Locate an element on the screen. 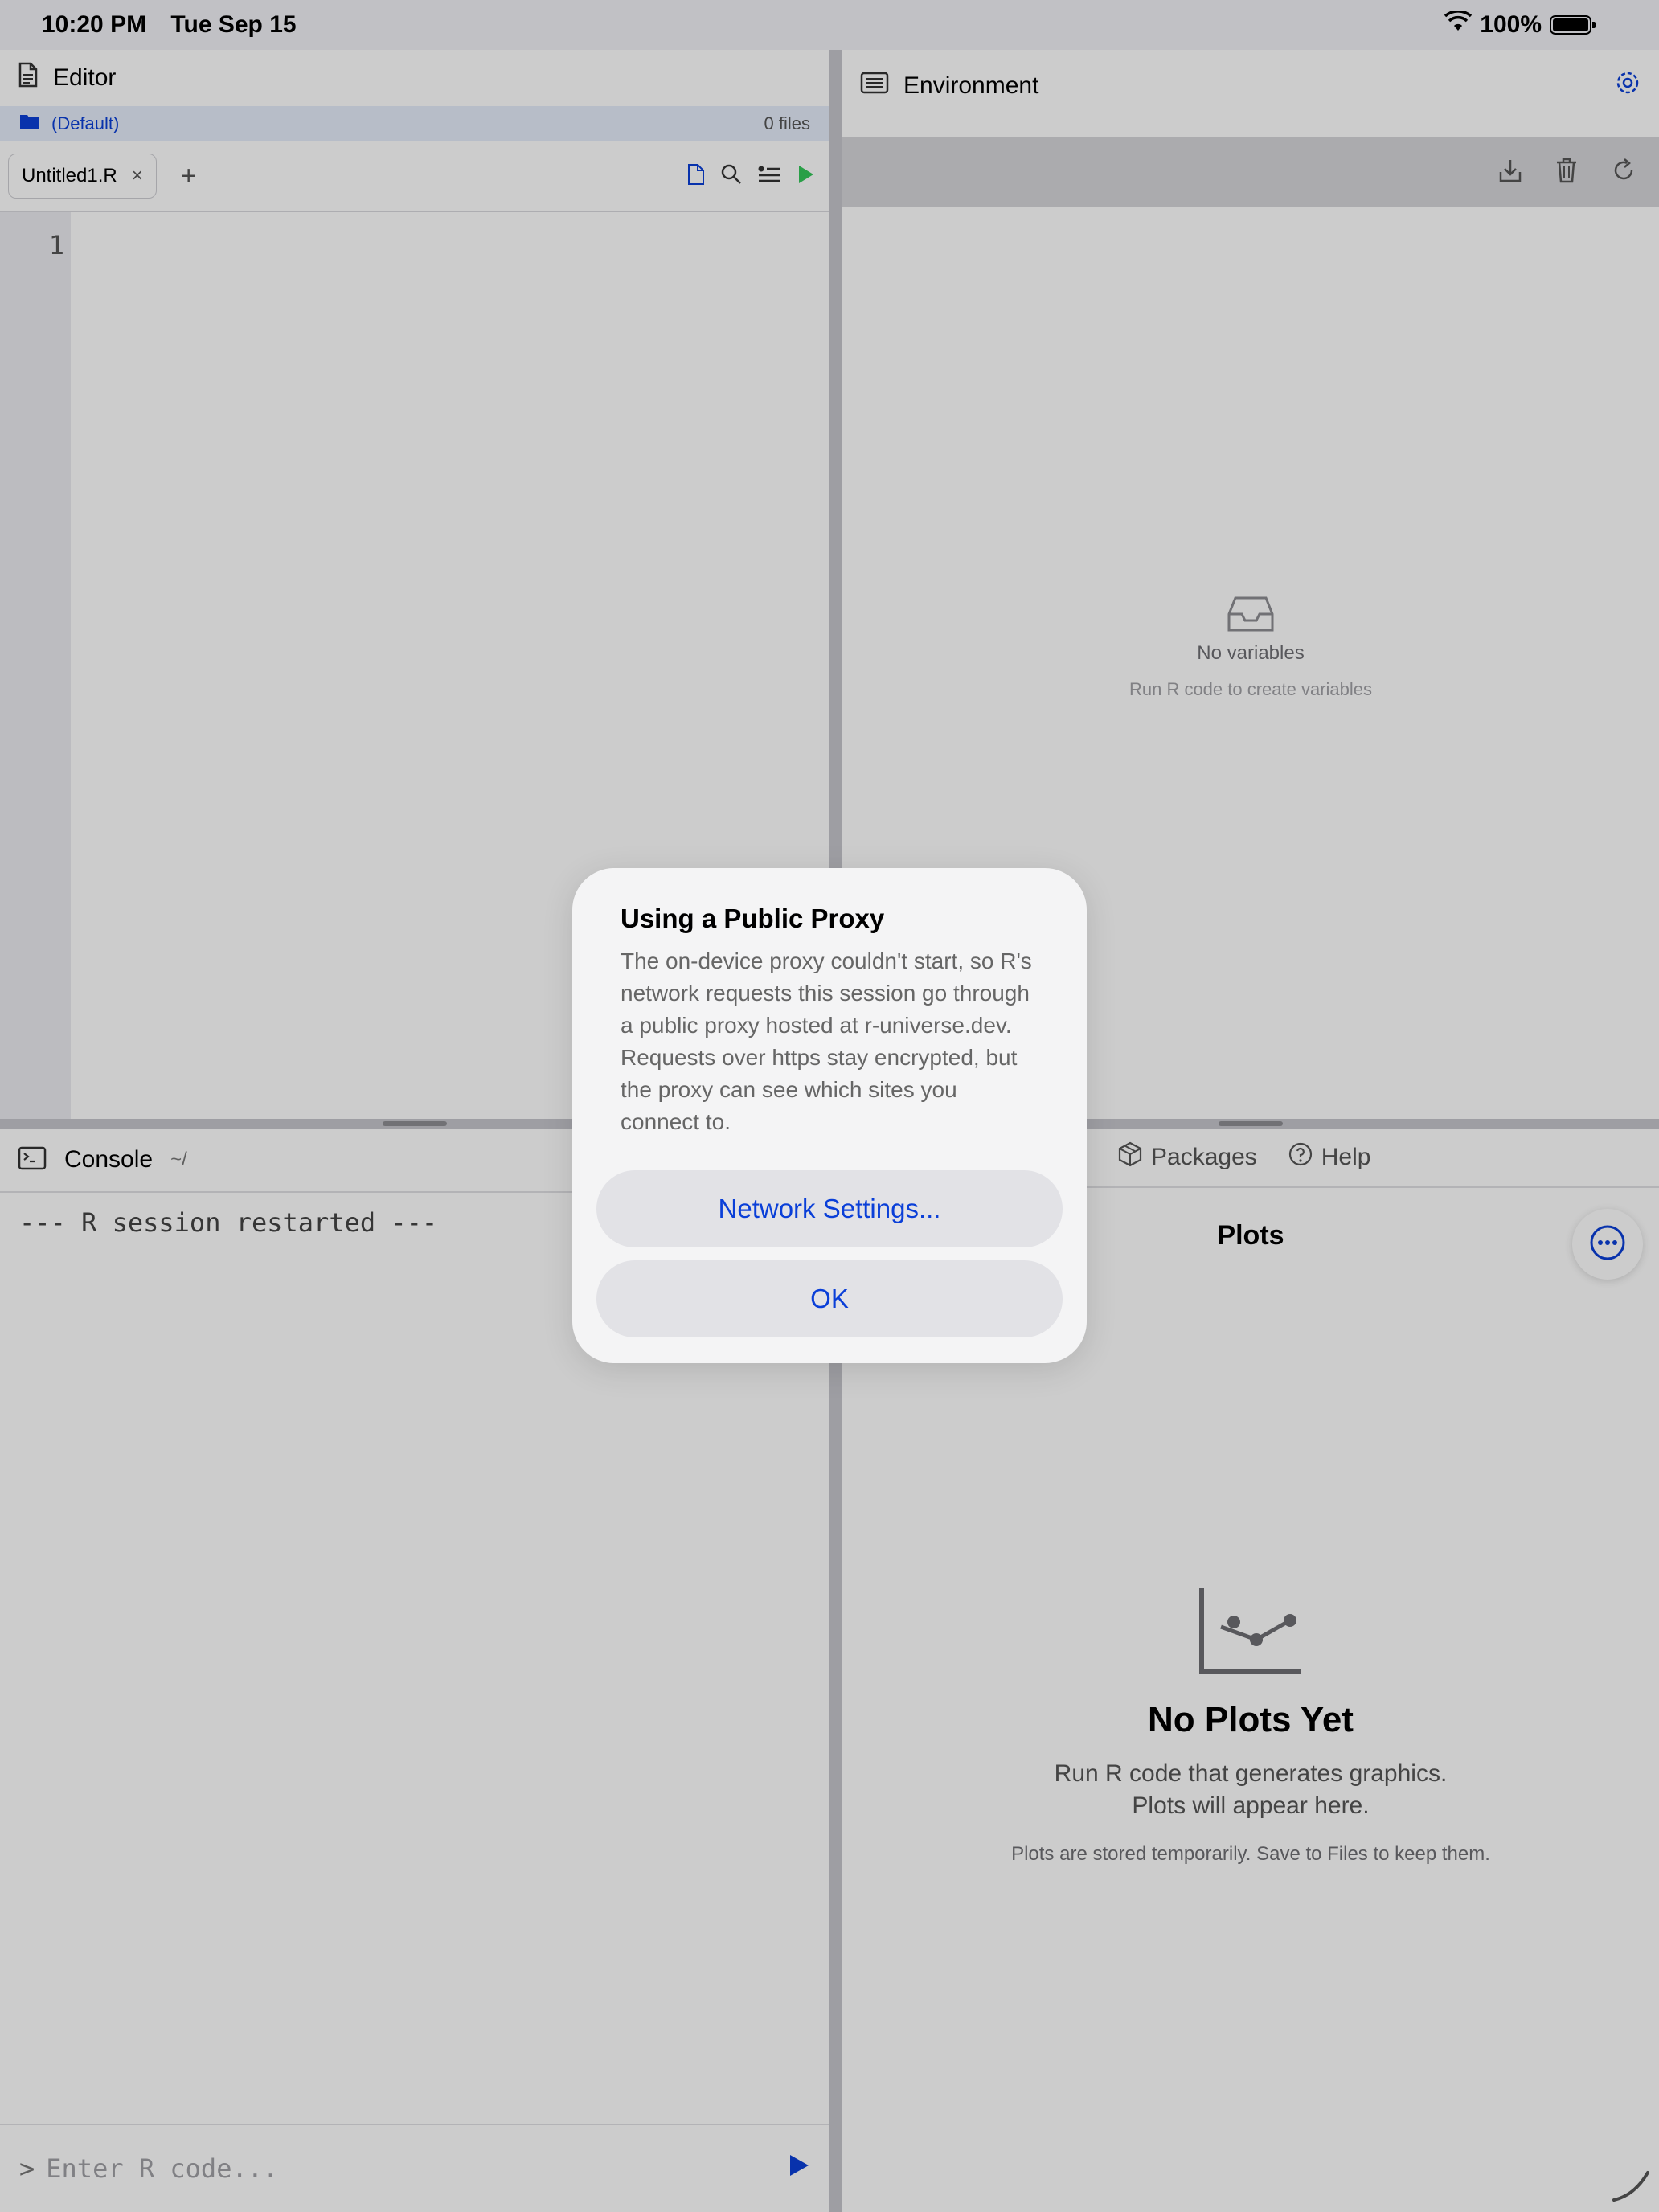  ok-button: OK is located at coordinates (829, 1298).